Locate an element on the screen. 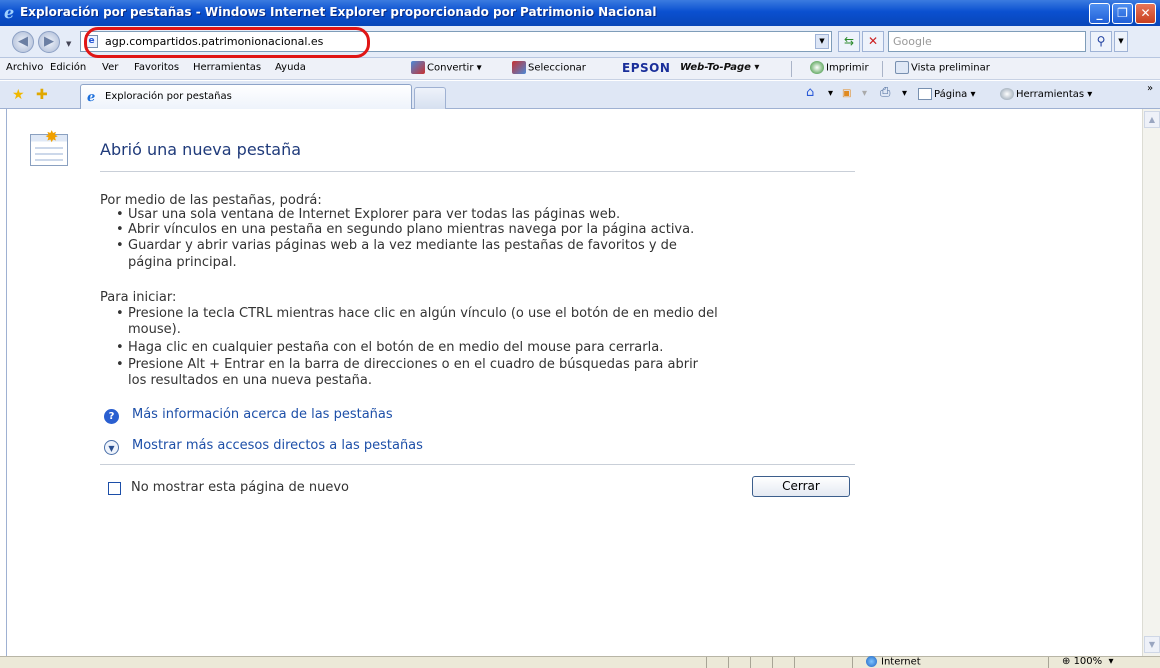  convertir-button: Convertir ▾ is located at coordinates (446, 67).